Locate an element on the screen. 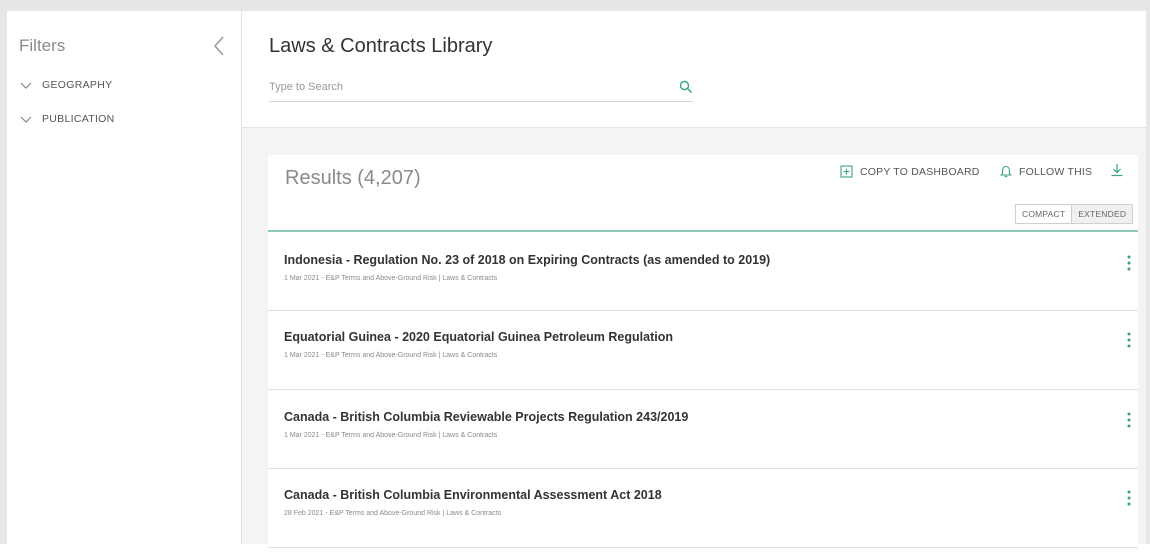 This screenshot has height=555, width=1150. filters-title: Filters is located at coordinates (42, 45).